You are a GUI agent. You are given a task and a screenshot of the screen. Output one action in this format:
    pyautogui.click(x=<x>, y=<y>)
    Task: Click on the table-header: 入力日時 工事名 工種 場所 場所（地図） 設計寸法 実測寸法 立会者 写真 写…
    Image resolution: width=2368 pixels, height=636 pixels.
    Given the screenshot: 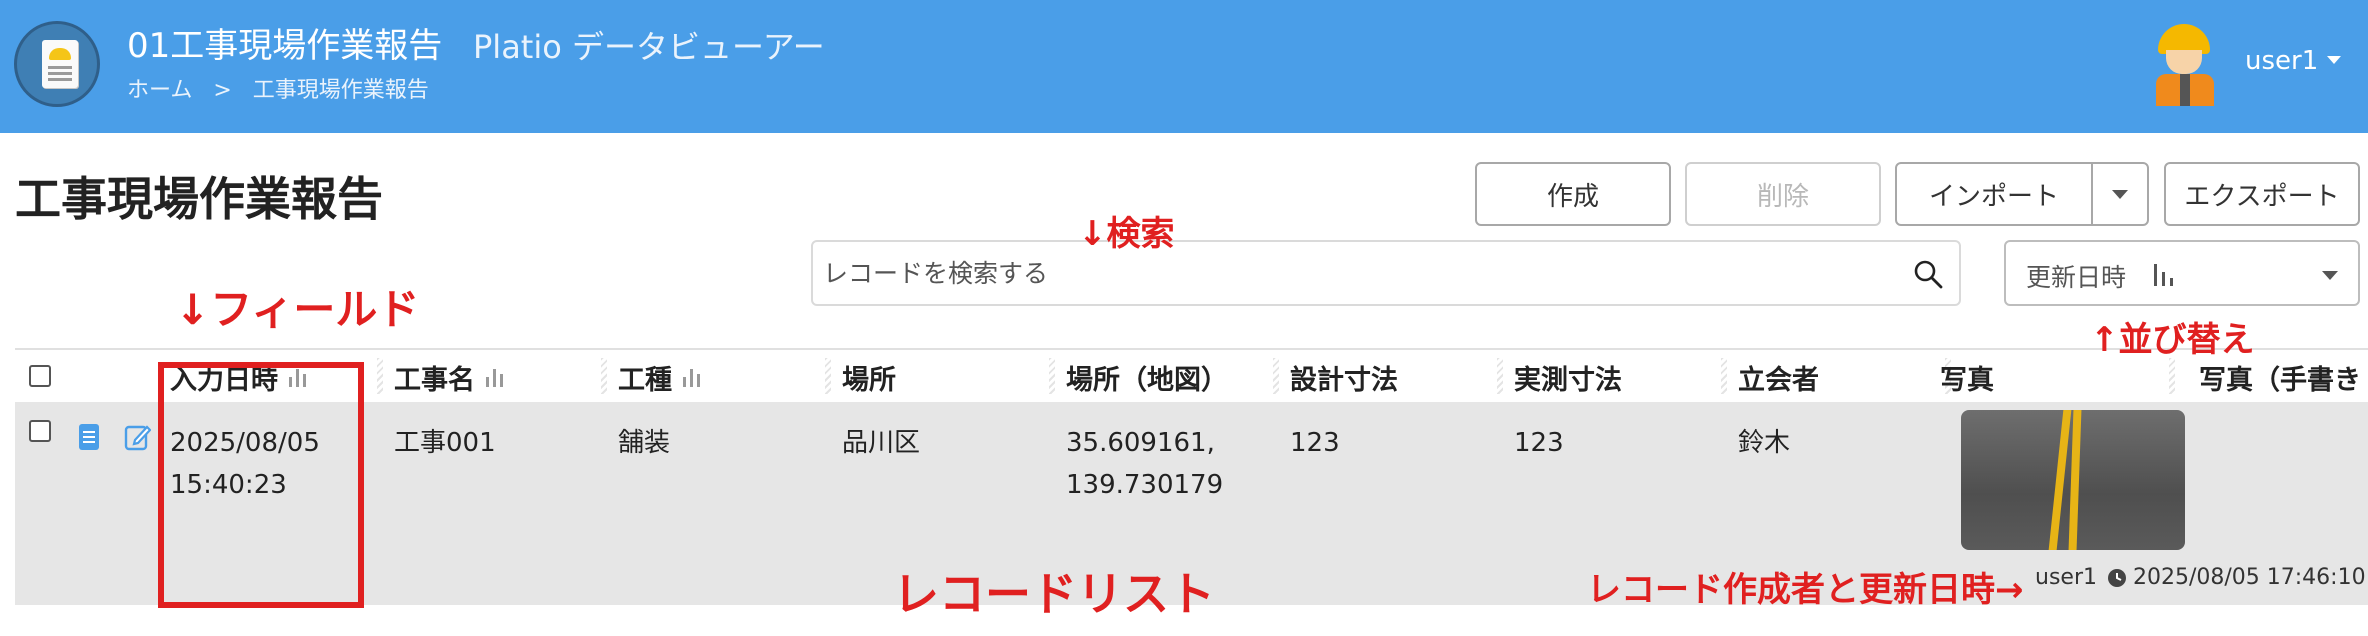 What is the action you would take?
    pyautogui.click(x=1191, y=375)
    